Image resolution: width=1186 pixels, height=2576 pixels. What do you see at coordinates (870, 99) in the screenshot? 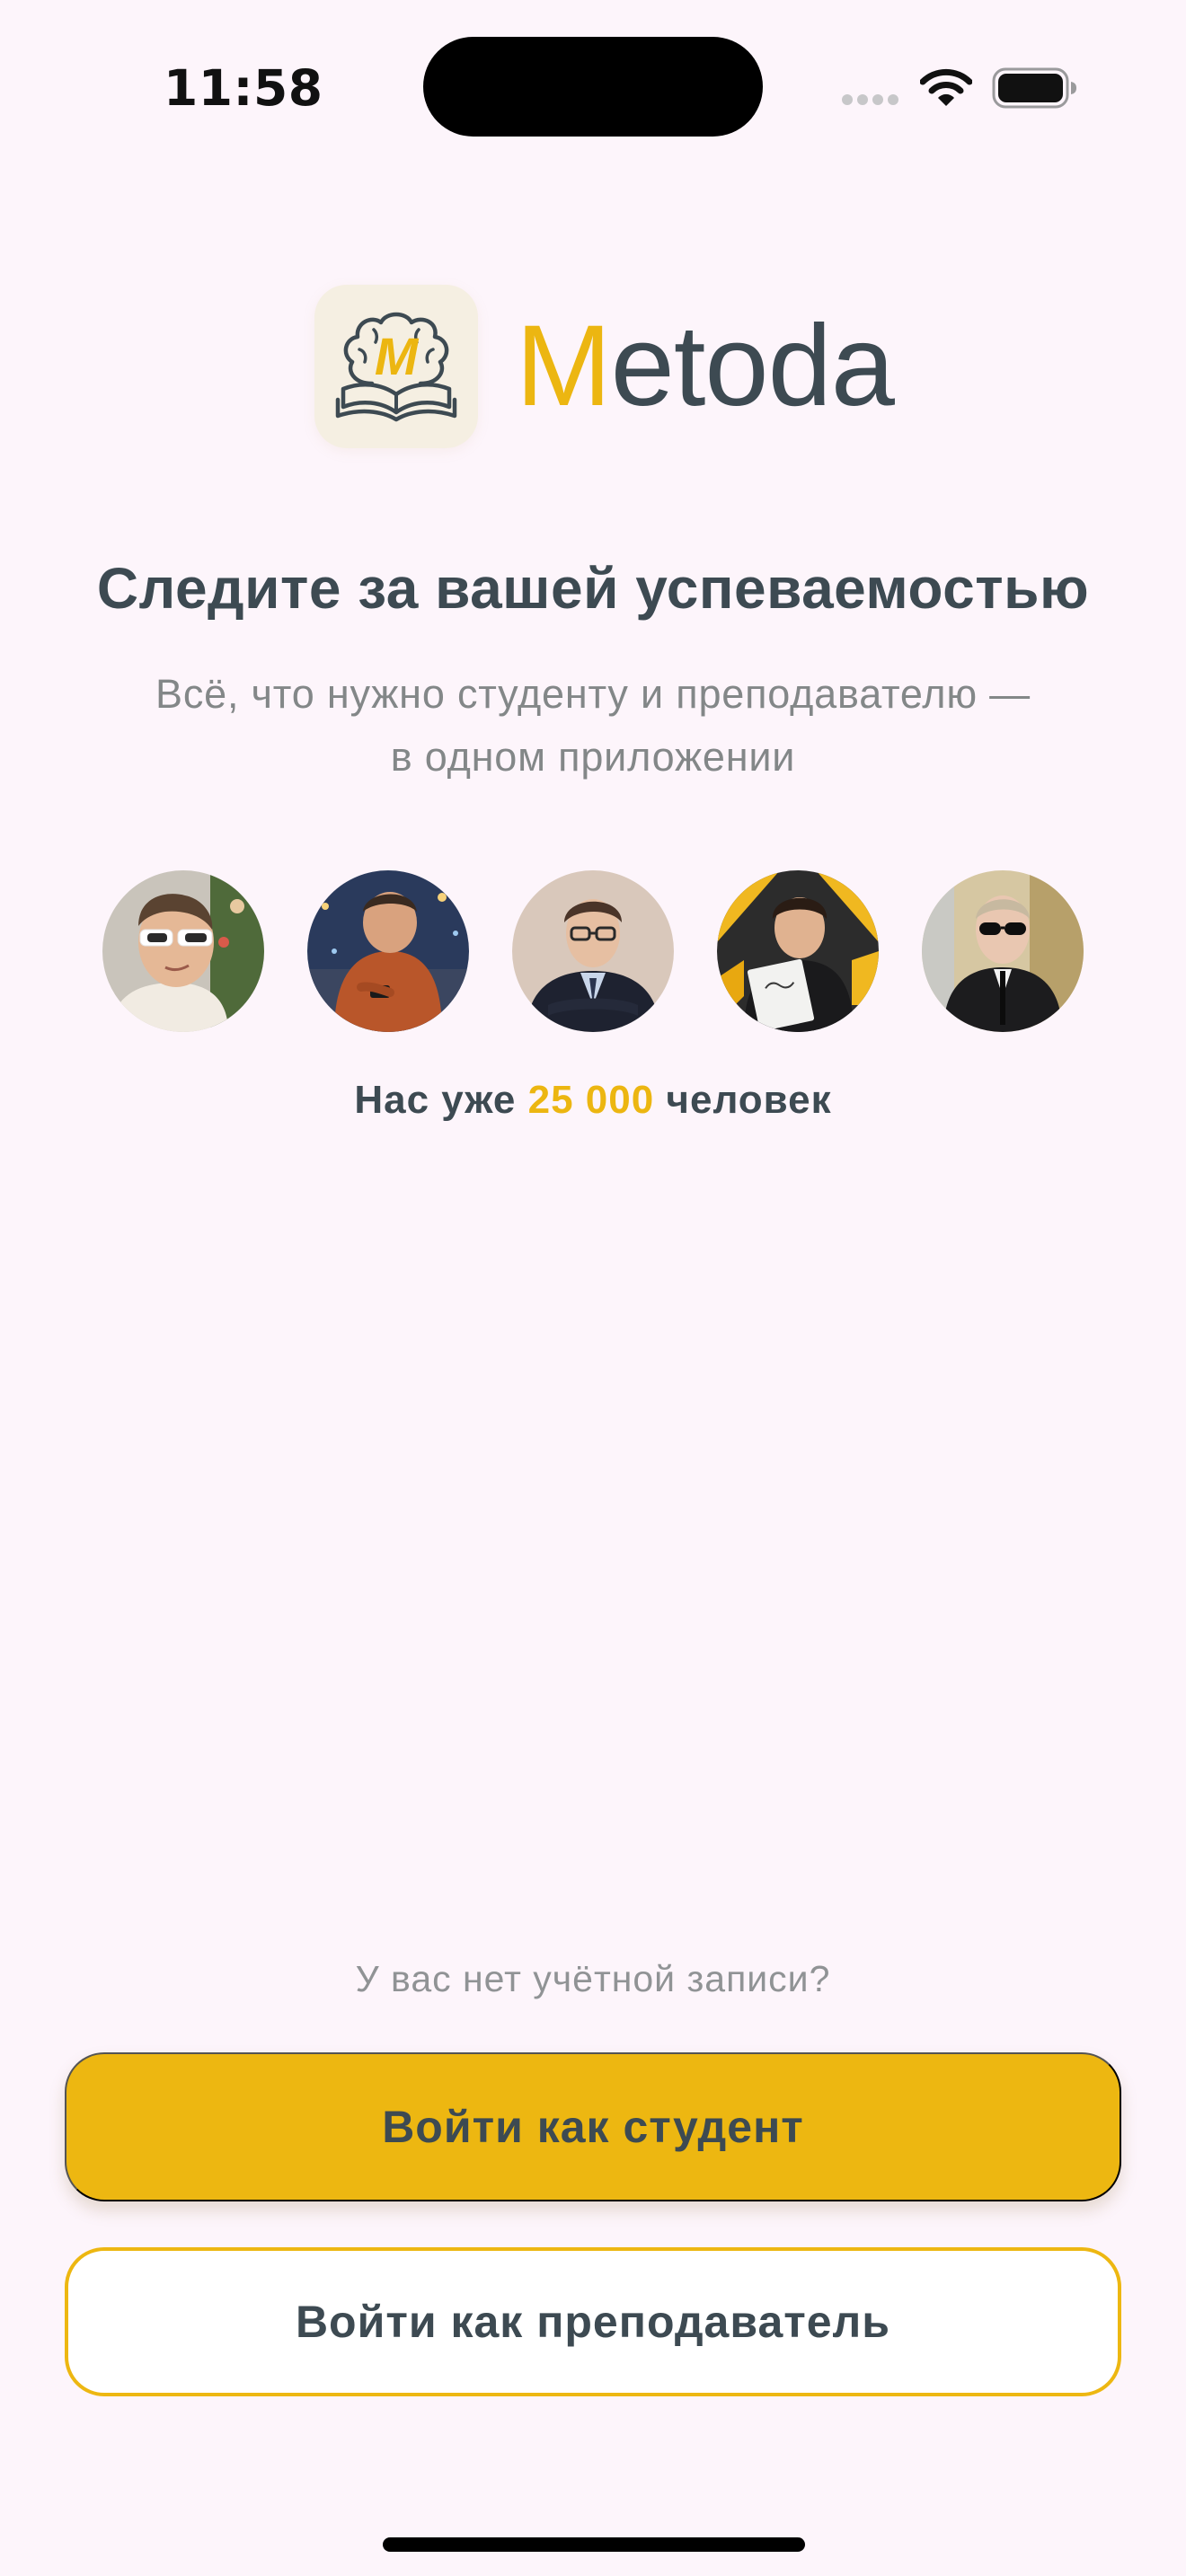
I see `cellular-signal-icon` at bounding box center [870, 99].